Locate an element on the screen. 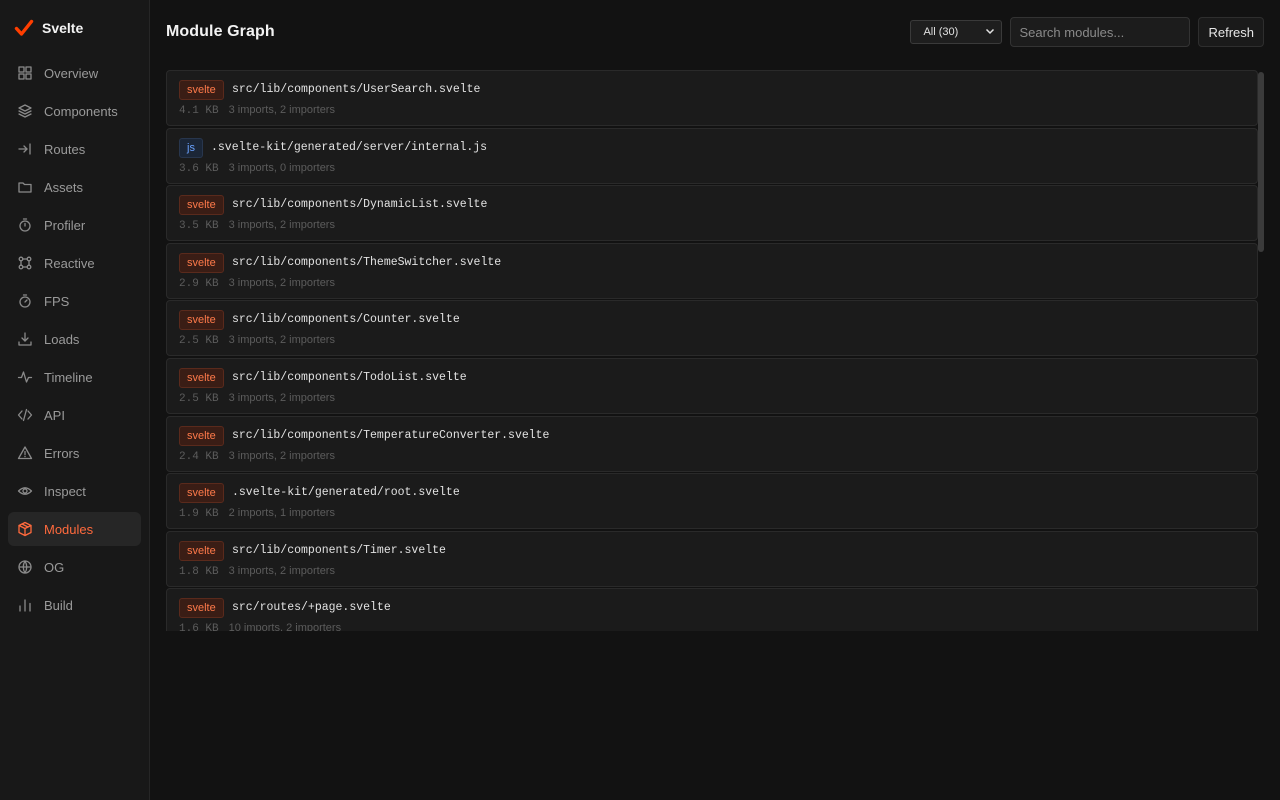 Image resolution: width=1280 pixels, height=800 pixels. module-meta: 1.6 KB 10 imports, 2 importers is located at coordinates (260, 626).